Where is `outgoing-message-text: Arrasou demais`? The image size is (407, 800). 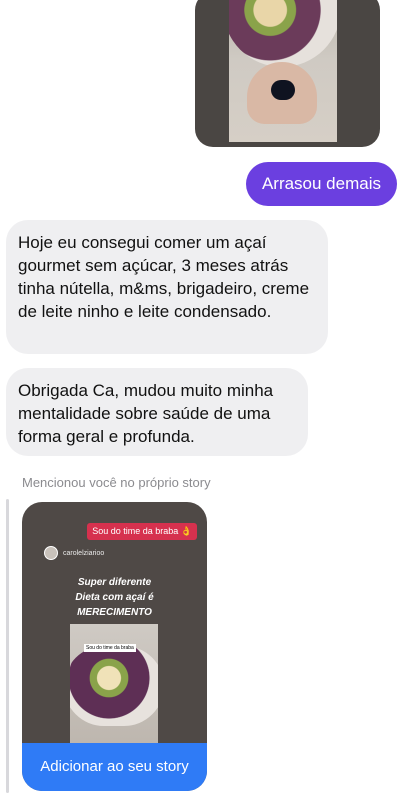
outgoing-message-text: Arrasou demais is located at coordinates (321, 183).